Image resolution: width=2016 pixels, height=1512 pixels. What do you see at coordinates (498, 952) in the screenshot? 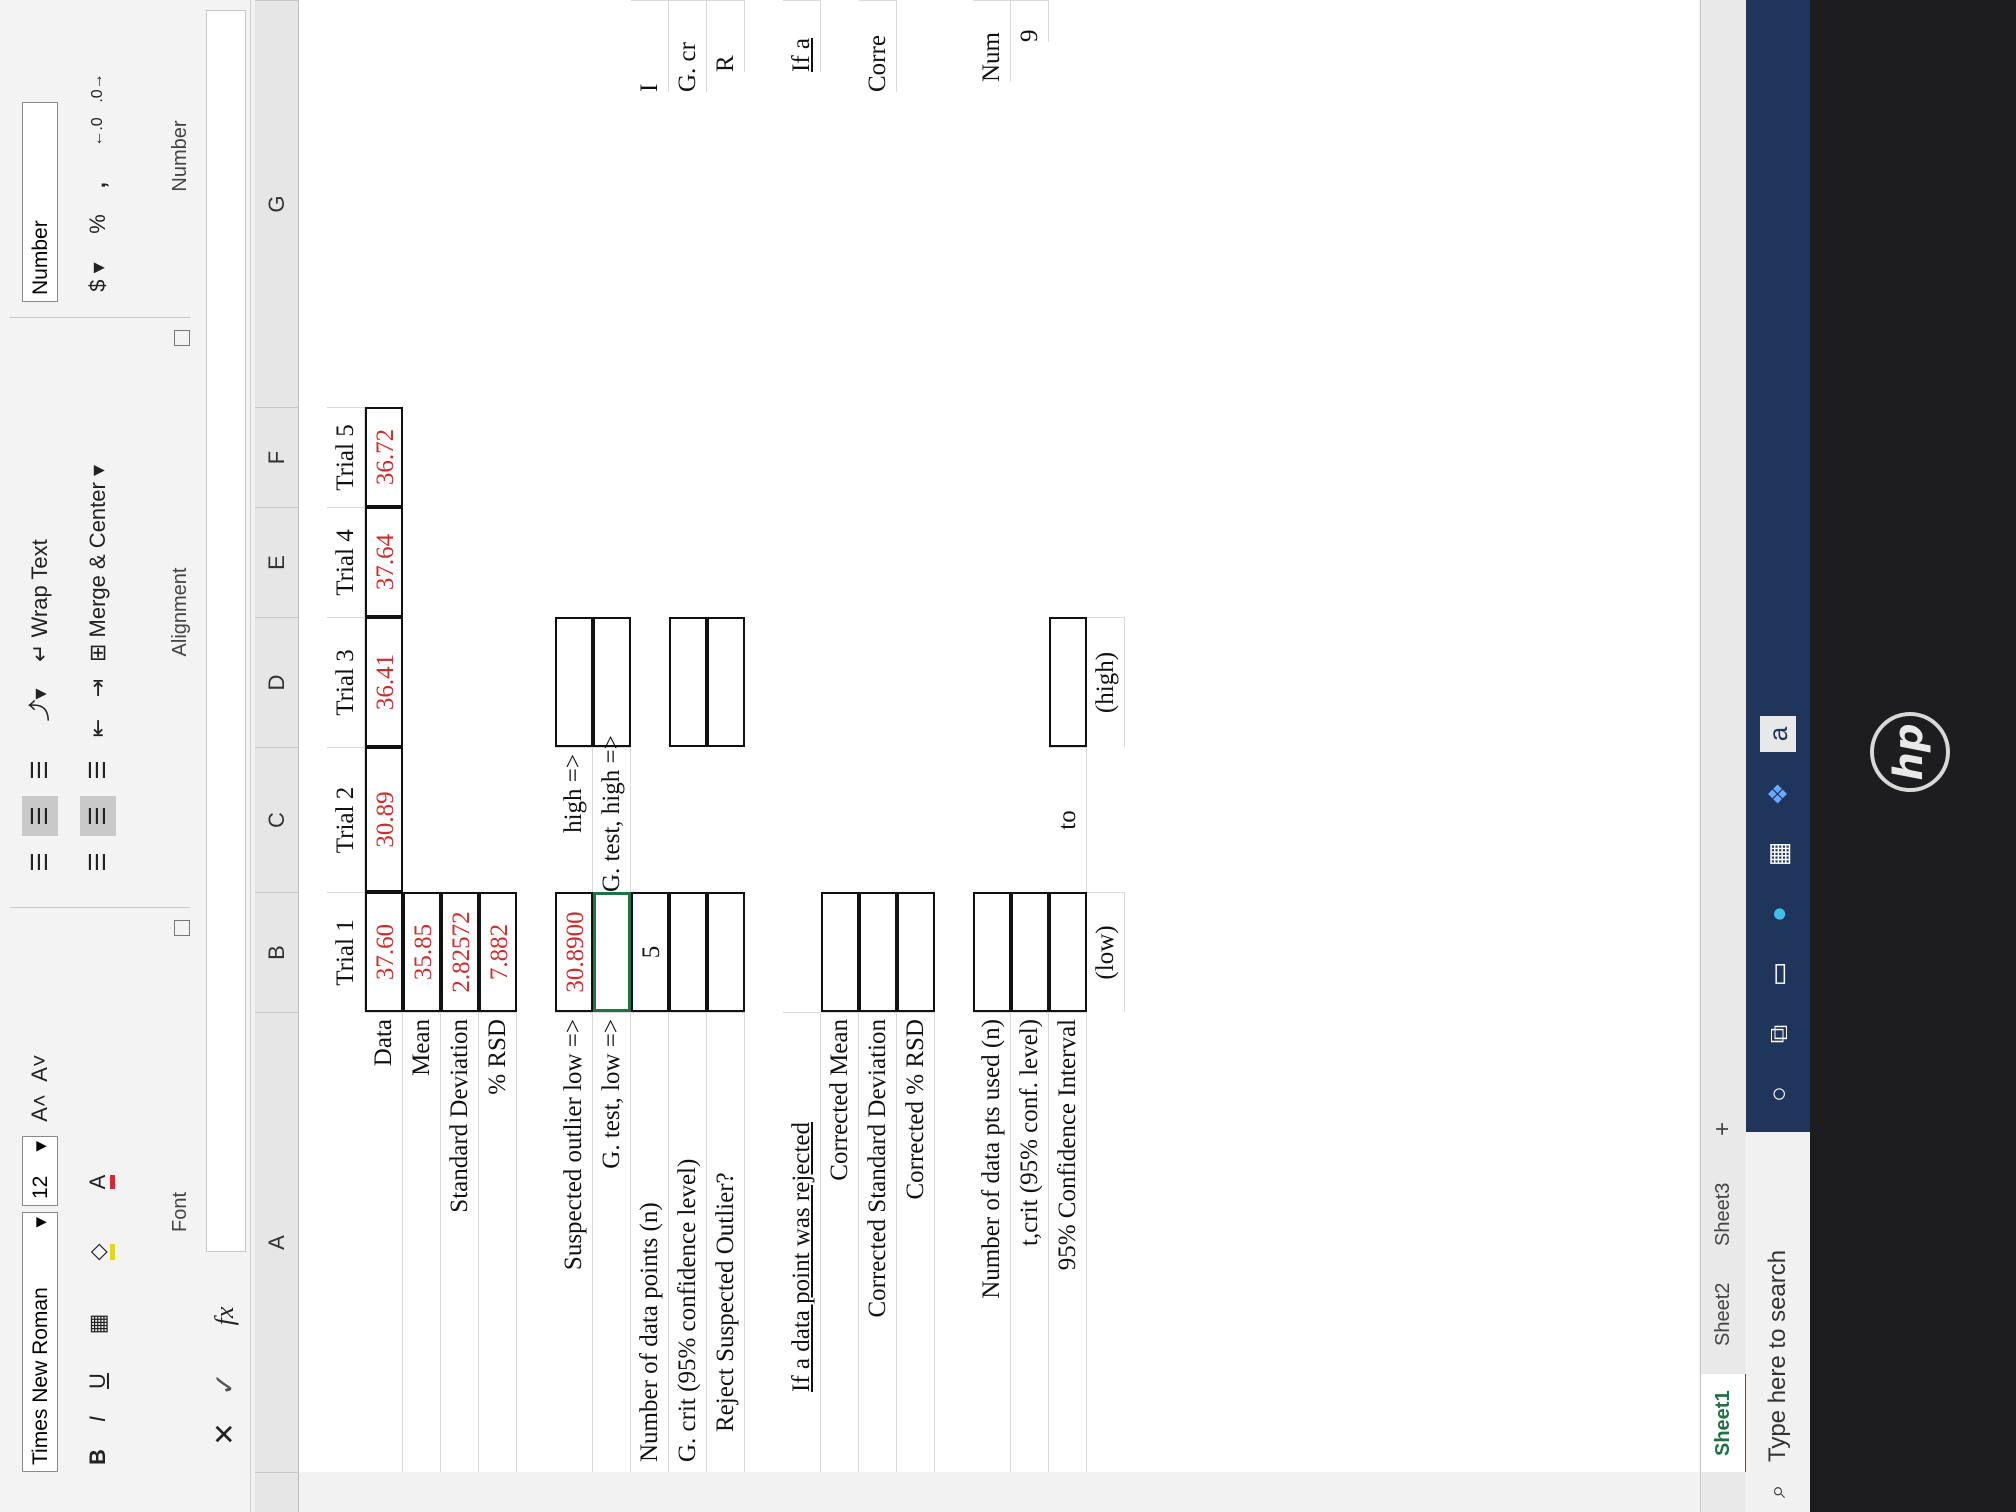
I see `rsd-value-cell: 7.882` at bounding box center [498, 952].